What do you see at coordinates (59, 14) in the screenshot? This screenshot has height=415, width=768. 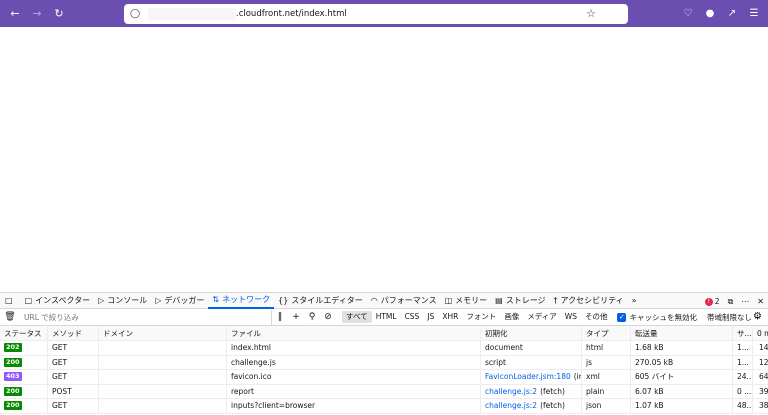 I see `reload-icon: ↻` at bounding box center [59, 14].